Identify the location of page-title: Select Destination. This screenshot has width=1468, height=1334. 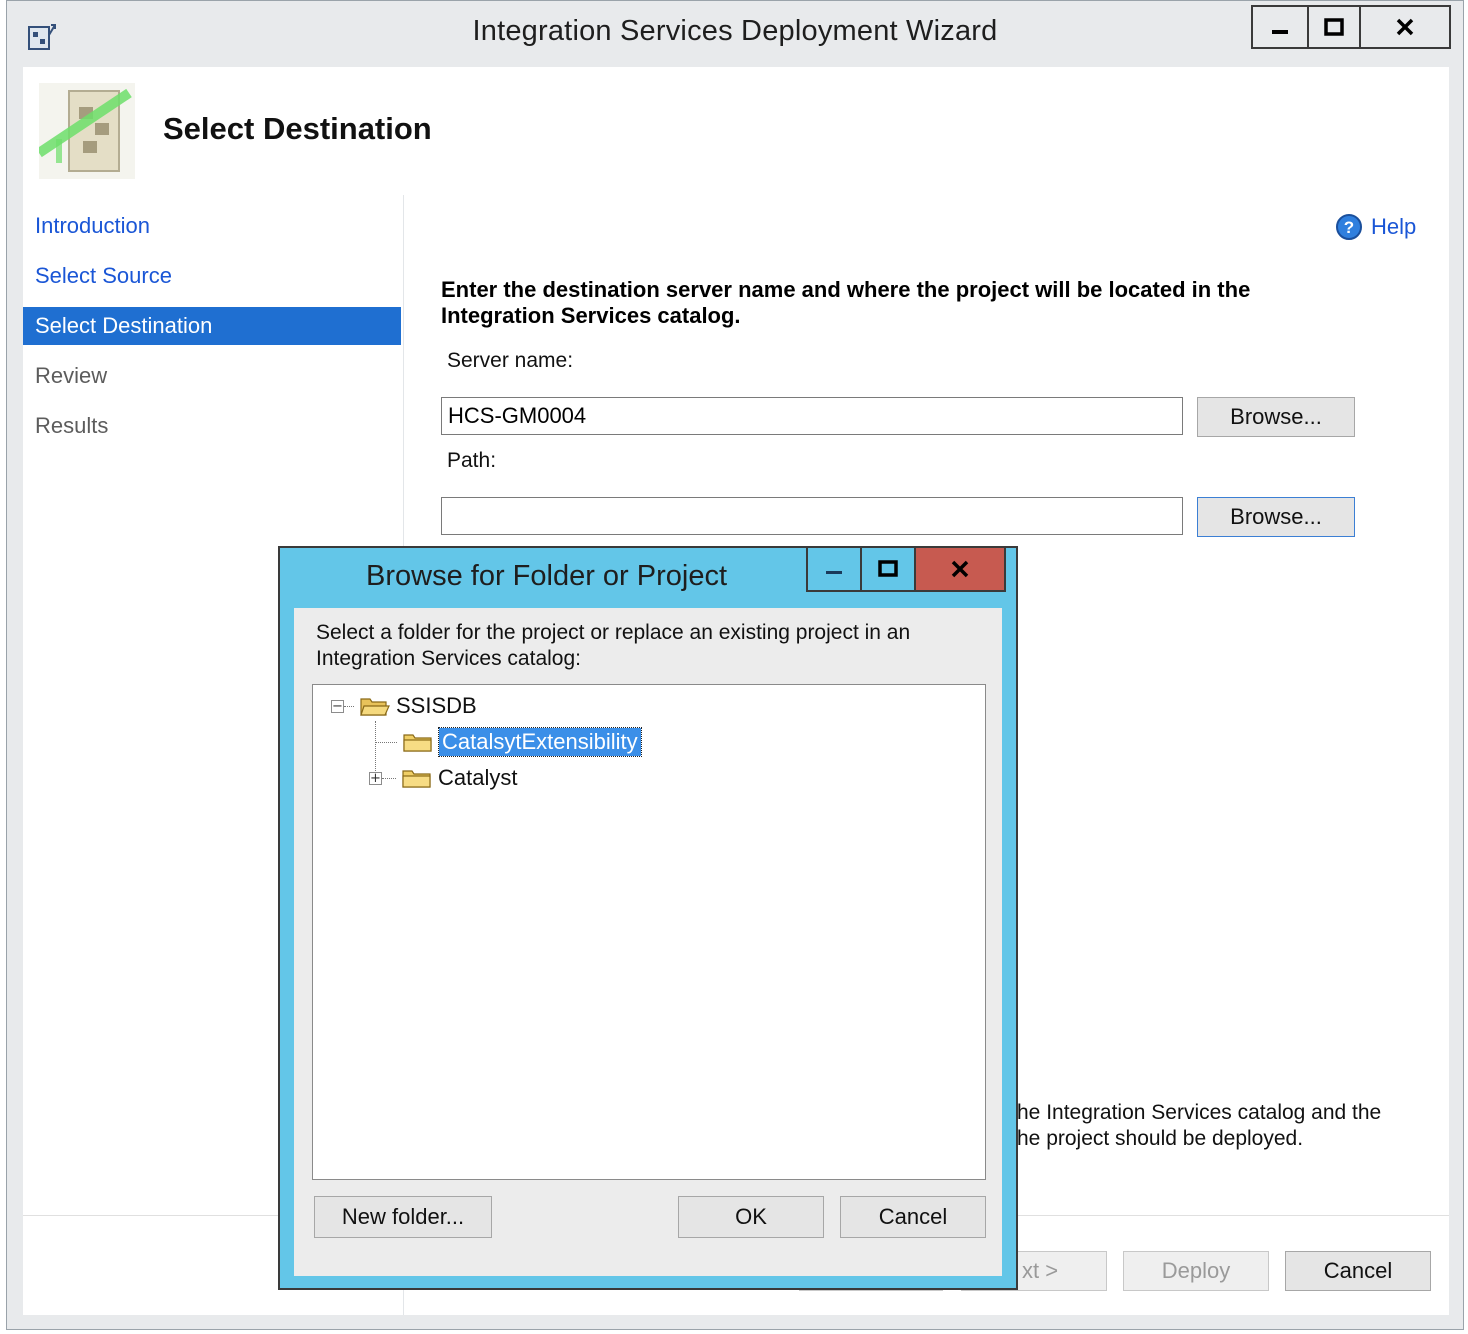
(297, 128).